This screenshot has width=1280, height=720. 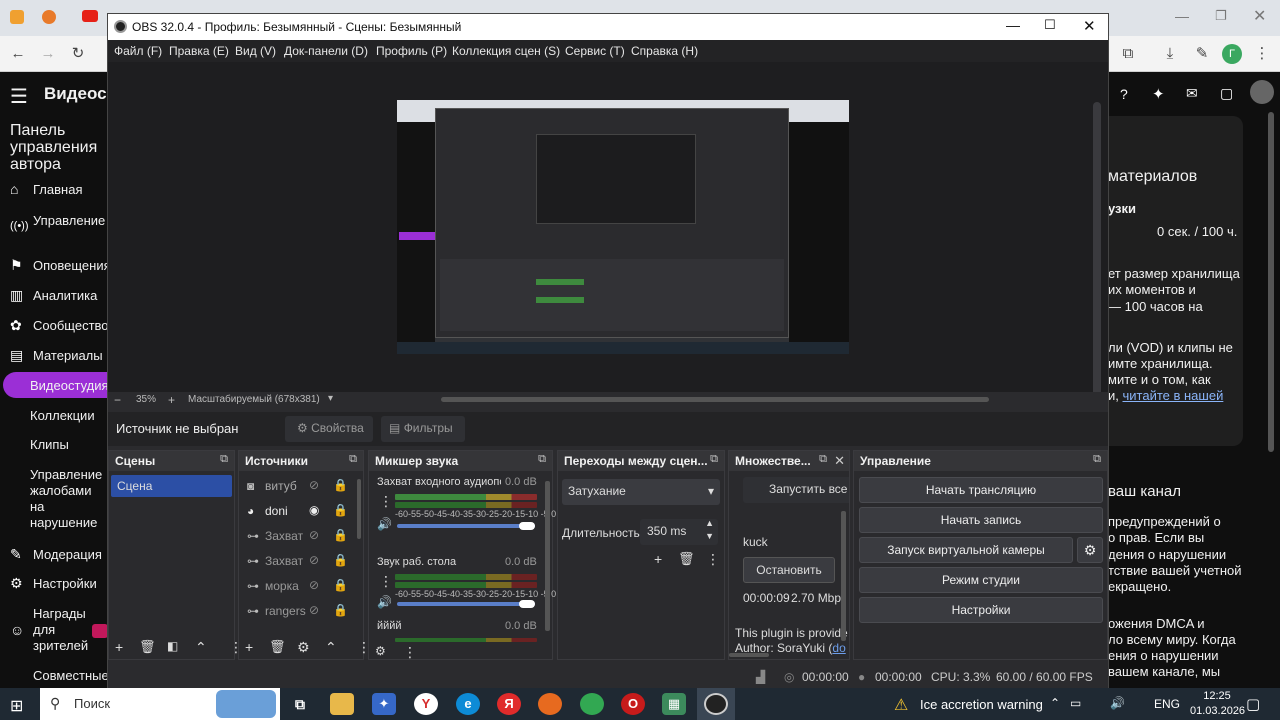 What do you see at coordinates (380, 651) in the screenshot?
I see `settings-icon: ⚙` at bounding box center [380, 651].